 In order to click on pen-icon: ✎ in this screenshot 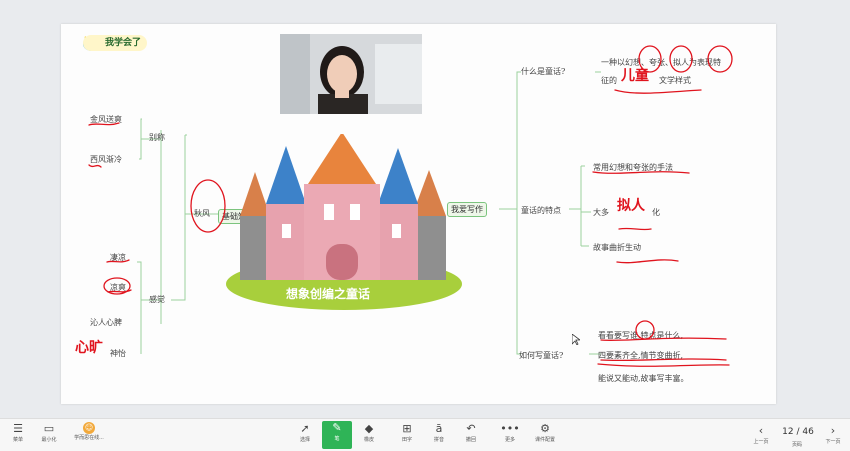, I will do `click(337, 427)`.